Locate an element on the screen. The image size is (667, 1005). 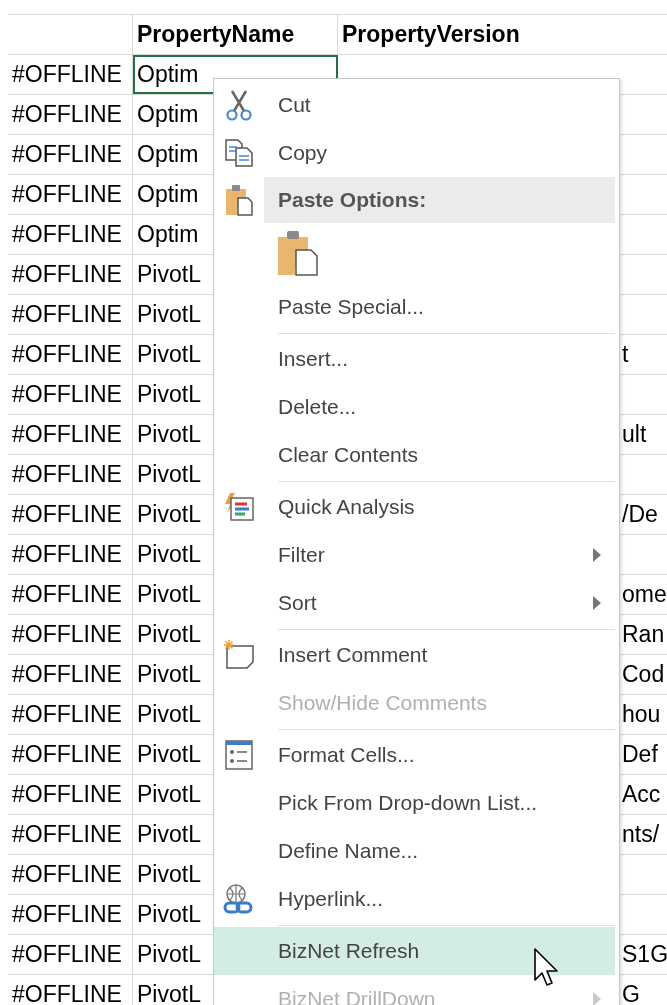
menu-item: Quick Analysis is located at coordinates (439, 507).